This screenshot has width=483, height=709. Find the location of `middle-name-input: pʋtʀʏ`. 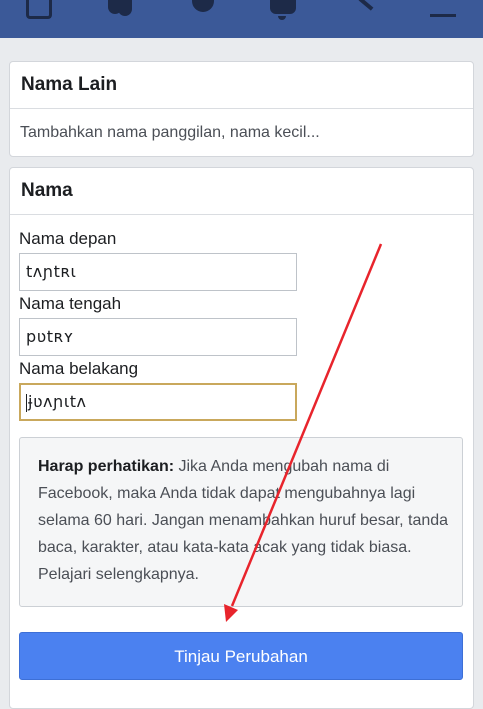

middle-name-input: pʋtʀʏ is located at coordinates (158, 337).